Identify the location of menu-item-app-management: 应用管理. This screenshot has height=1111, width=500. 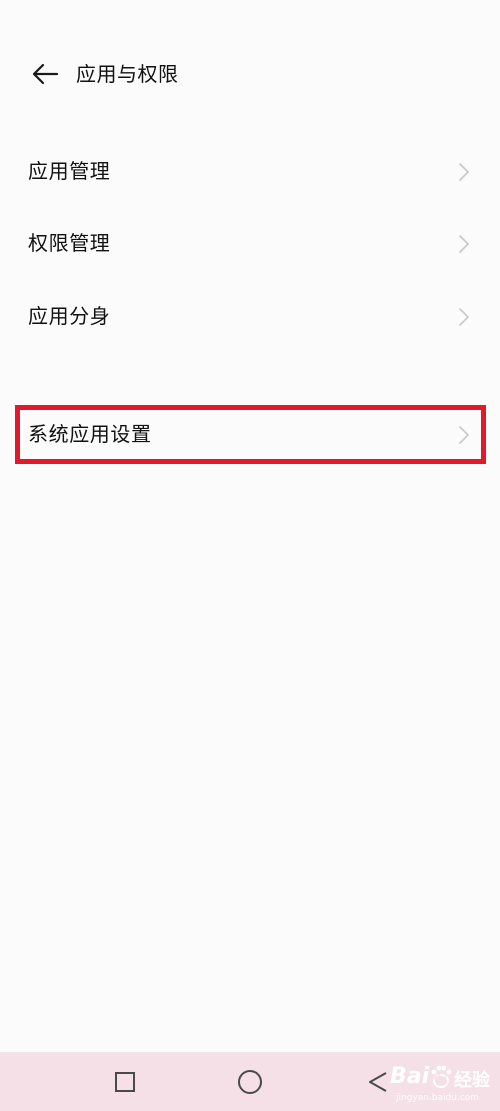
(250, 172).